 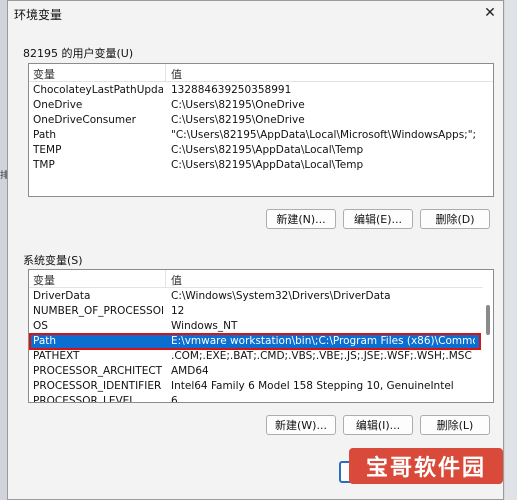 I want to click on variable-name: OneDriveConsumer, so click(x=84, y=120).